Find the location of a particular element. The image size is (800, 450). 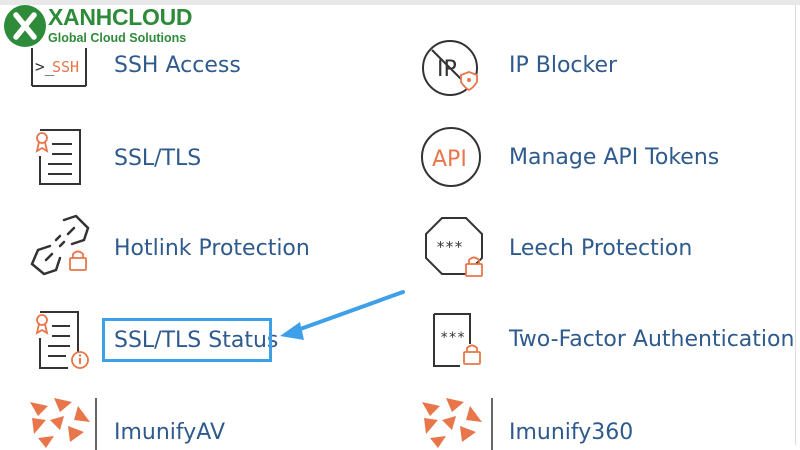

svg-text: SSH is located at coordinates (65, 67).